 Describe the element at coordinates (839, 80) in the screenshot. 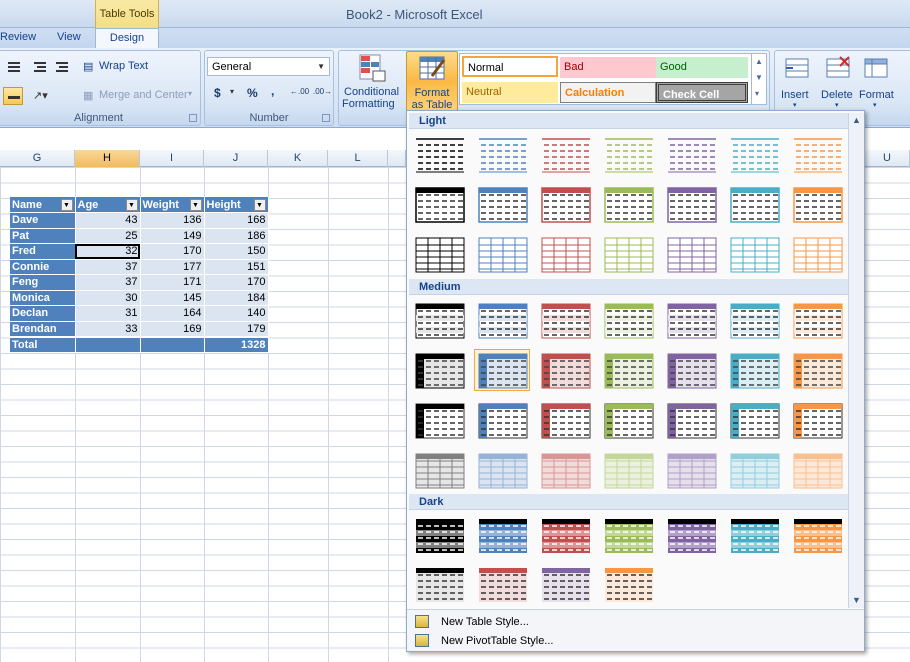

I see `delete-button: Delete ▾` at that location.